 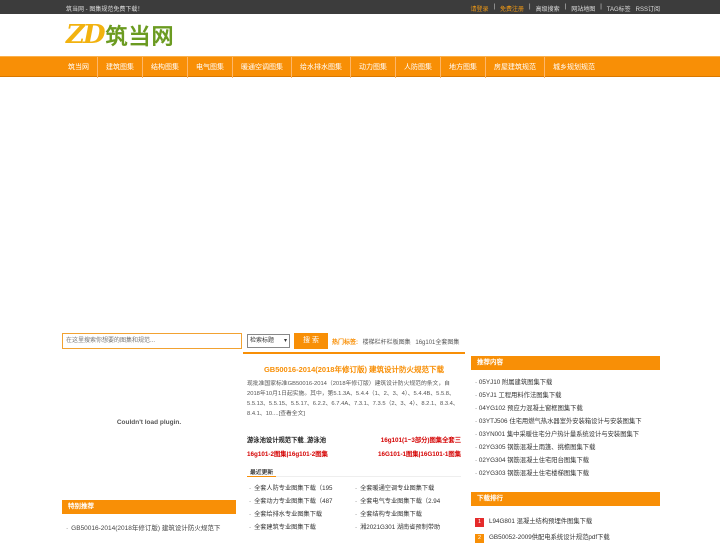 I want to click on nav-civil-defense: 人防图集, so click(x=418, y=67).